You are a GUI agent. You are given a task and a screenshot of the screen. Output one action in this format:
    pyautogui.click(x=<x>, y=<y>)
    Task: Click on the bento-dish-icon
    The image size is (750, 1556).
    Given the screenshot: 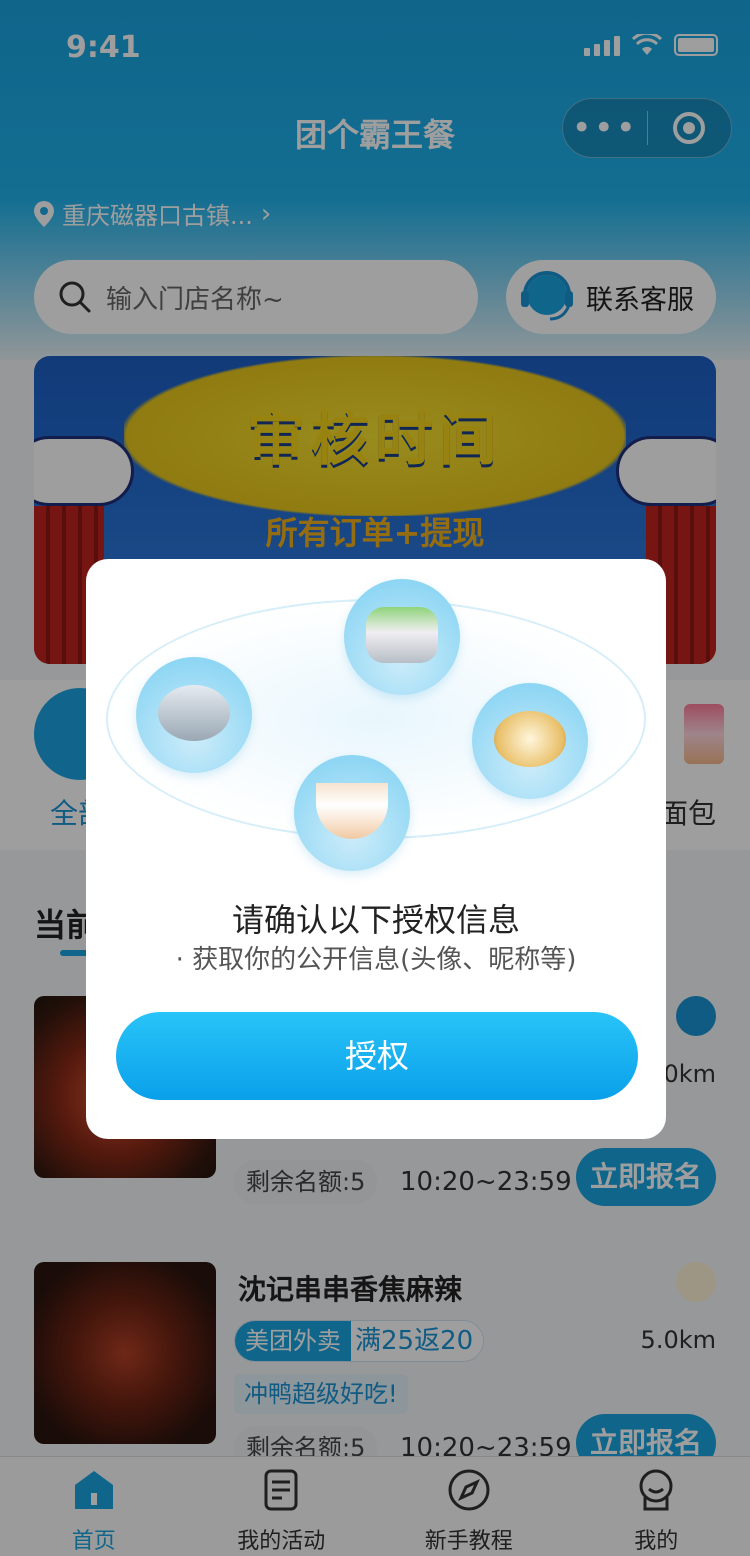 What is the action you would take?
    pyautogui.click(x=402, y=637)
    